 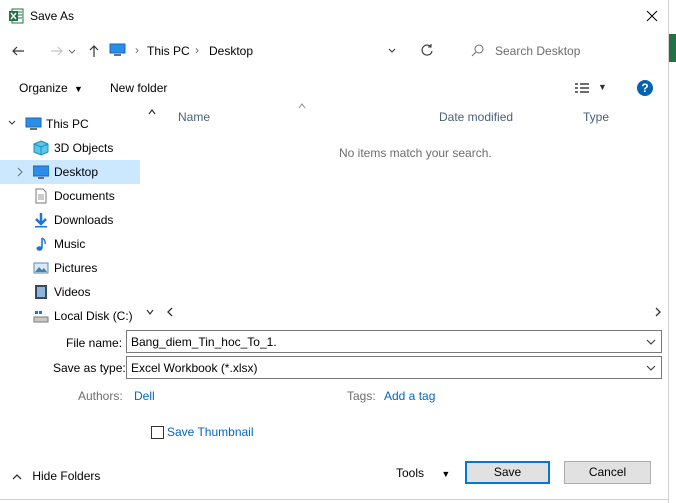 I want to click on expand-chevron-icon, so click(x=20, y=172).